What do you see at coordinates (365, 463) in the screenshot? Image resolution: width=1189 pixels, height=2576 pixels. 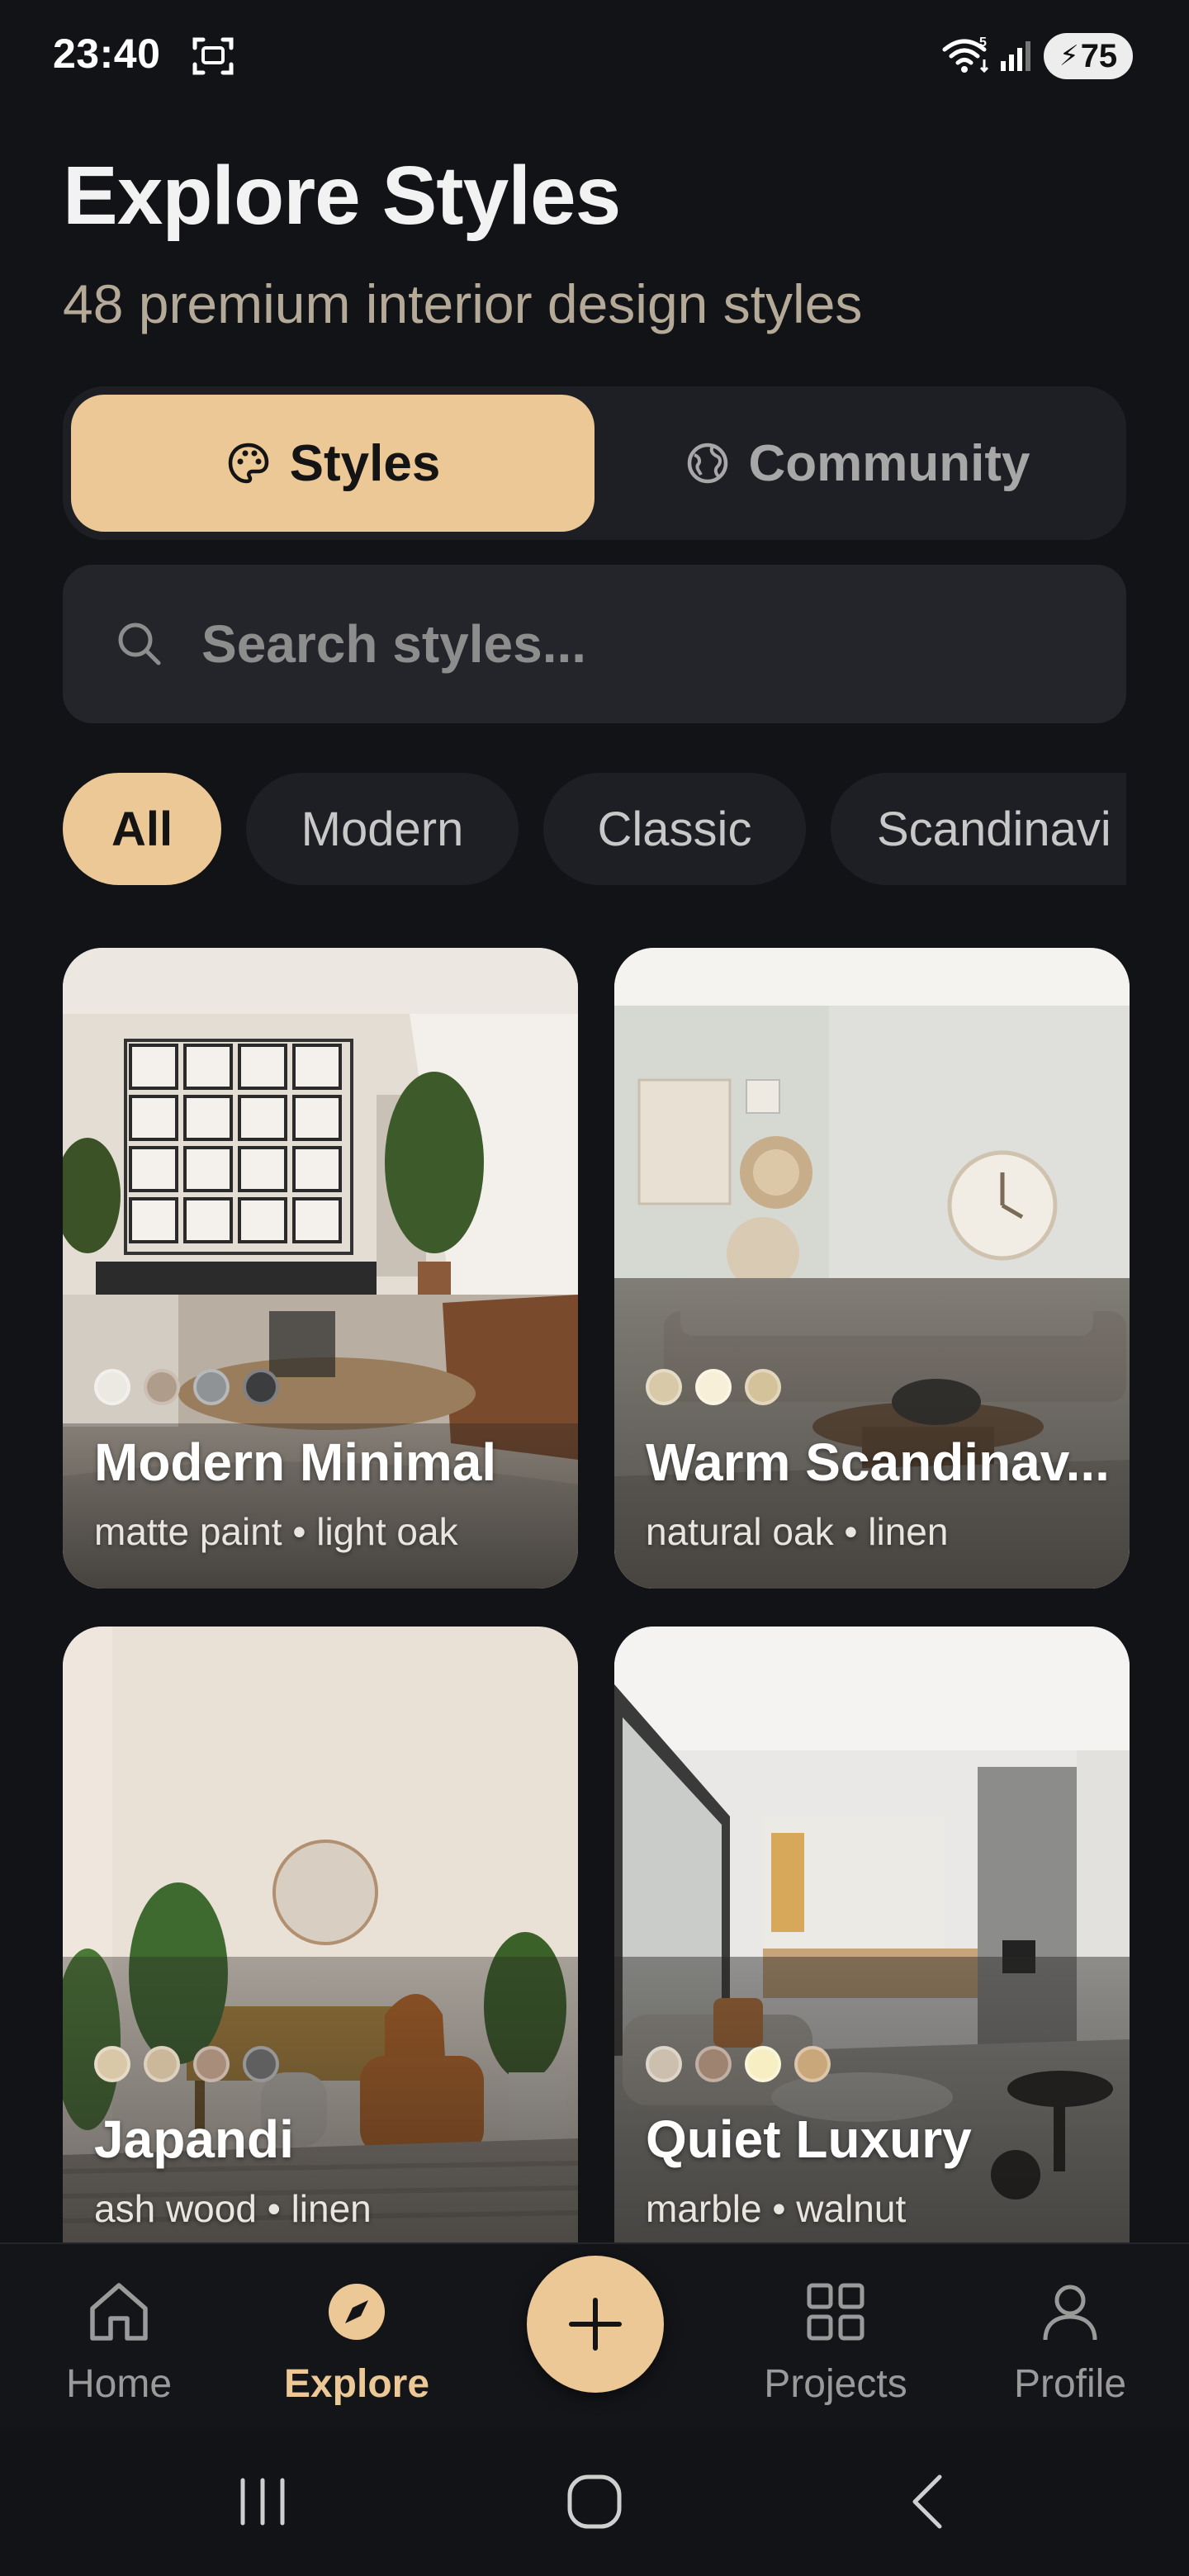 I see `tab-styles-label: Styles` at bounding box center [365, 463].